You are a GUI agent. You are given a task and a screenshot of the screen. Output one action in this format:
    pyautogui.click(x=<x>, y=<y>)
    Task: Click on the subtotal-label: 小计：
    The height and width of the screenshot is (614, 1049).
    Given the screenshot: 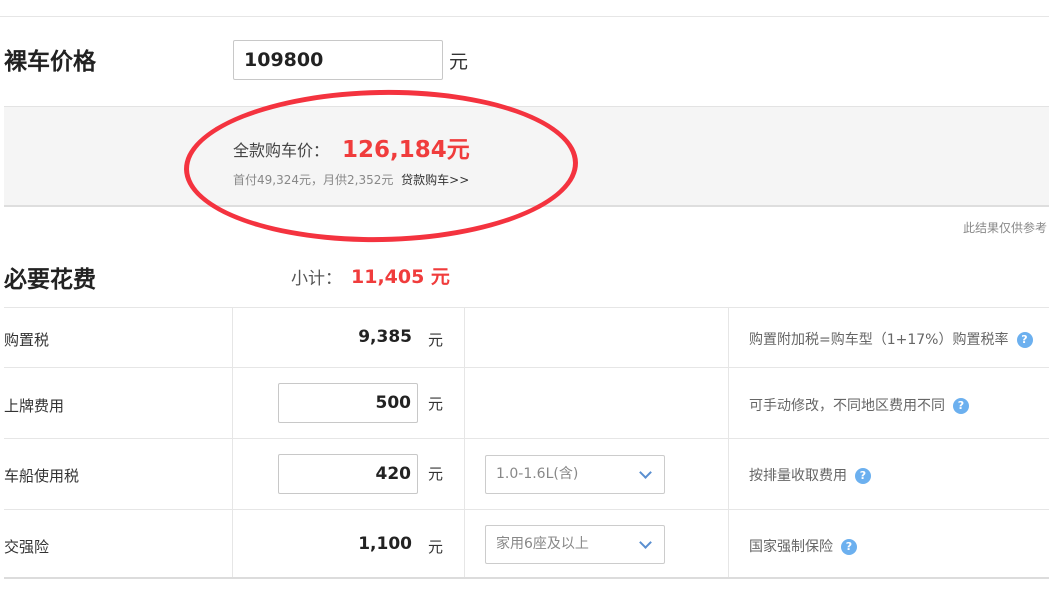 What is the action you would take?
    pyautogui.click(x=316, y=279)
    